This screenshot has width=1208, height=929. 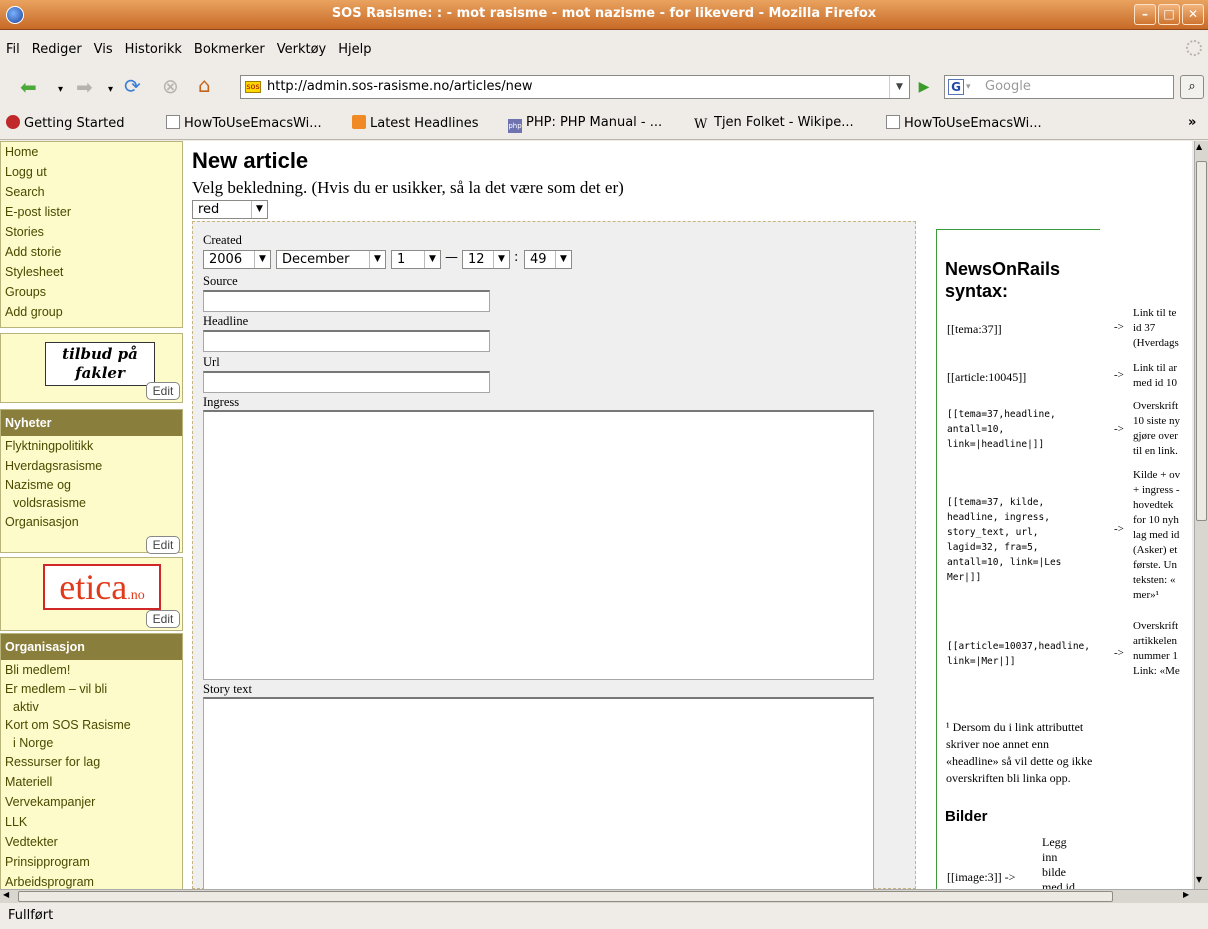 I want to click on nav-home: Home, so click(x=91, y=152).